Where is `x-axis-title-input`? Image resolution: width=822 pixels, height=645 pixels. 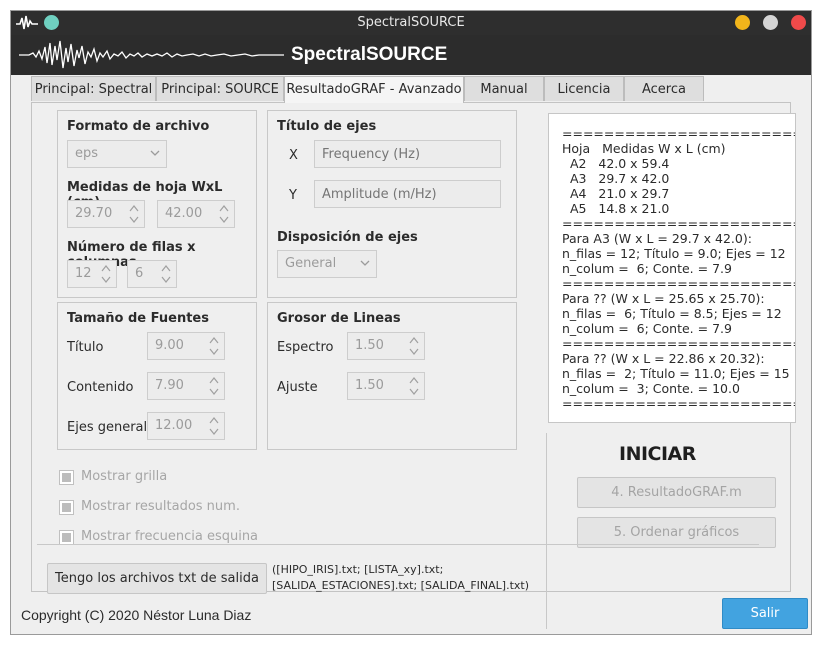 x-axis-title-input is located at coordinates (407, 154).